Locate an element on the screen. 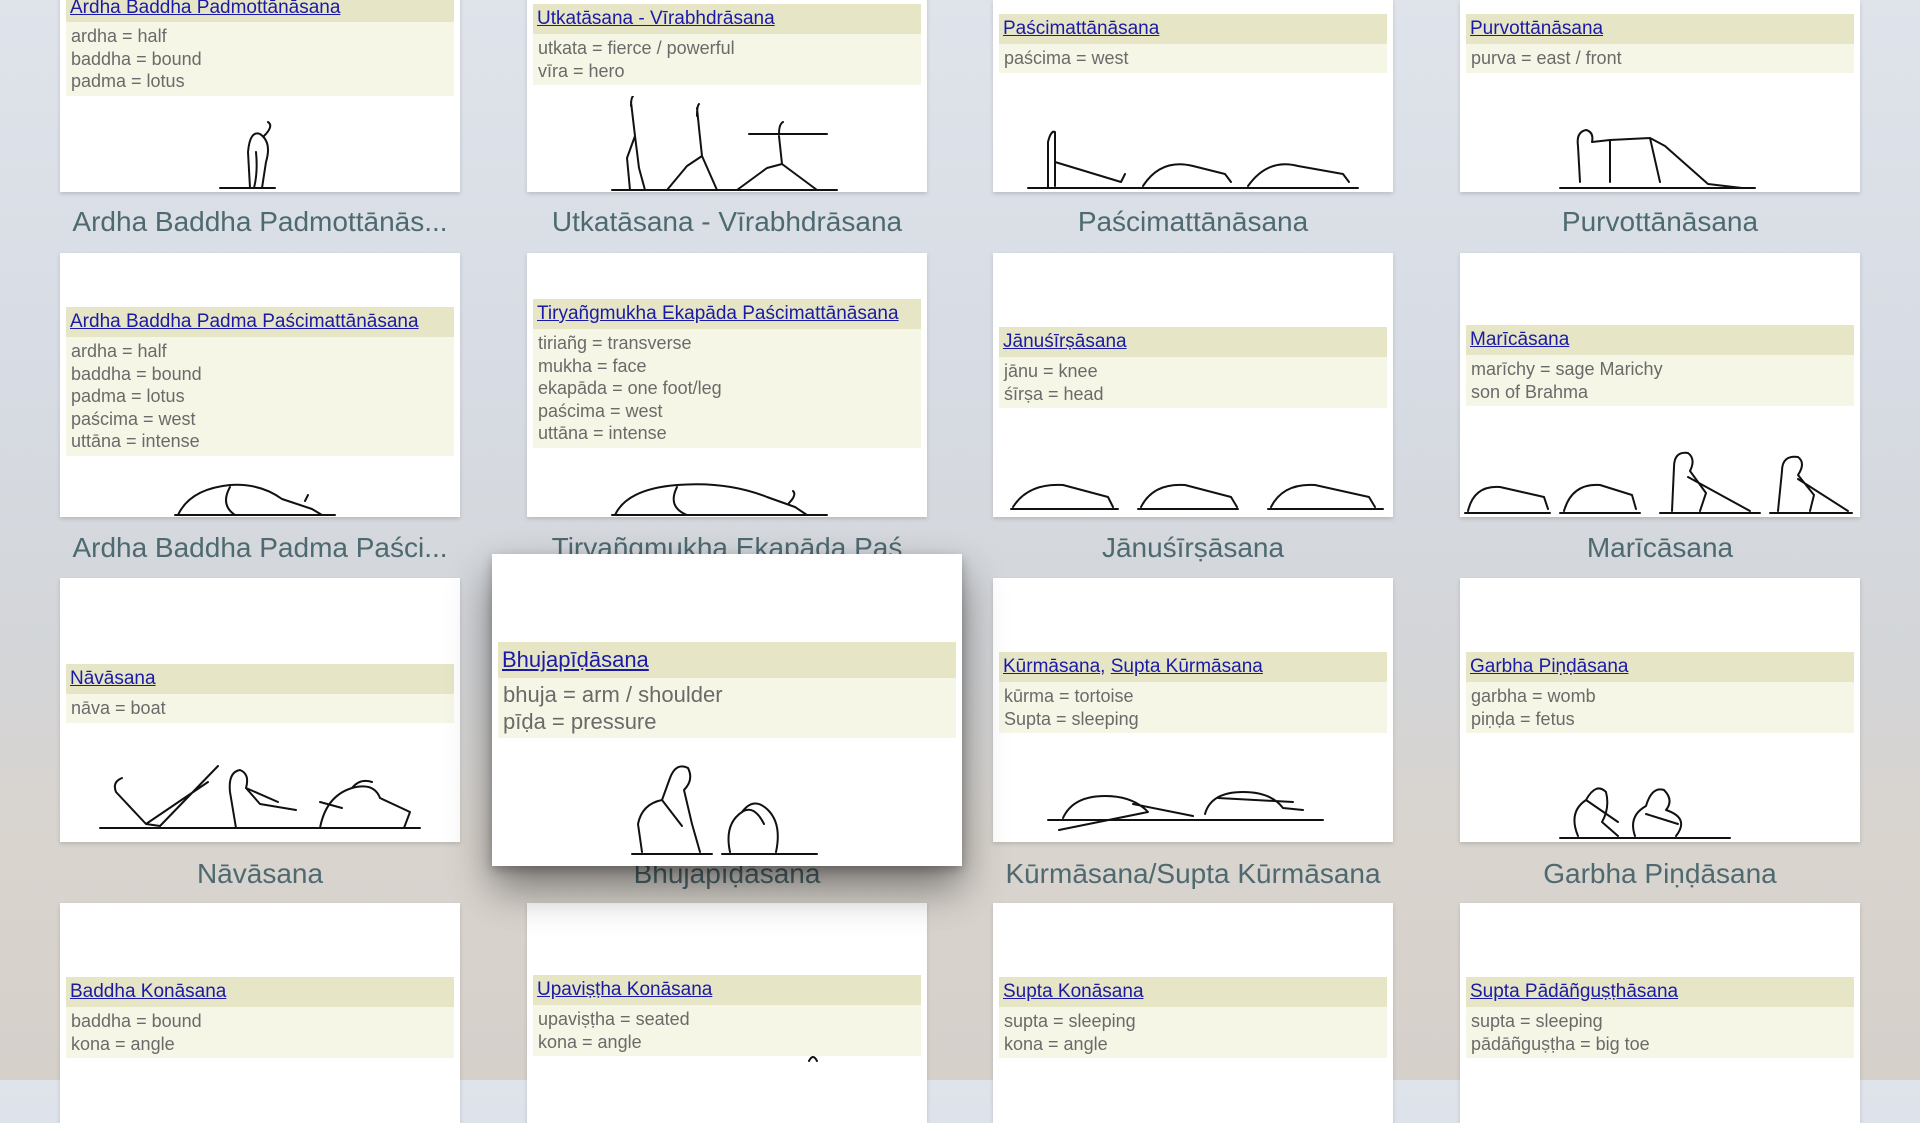  pose-definitions: jānu = knee śīrṣa = head is located at coordinates (1193, 382).